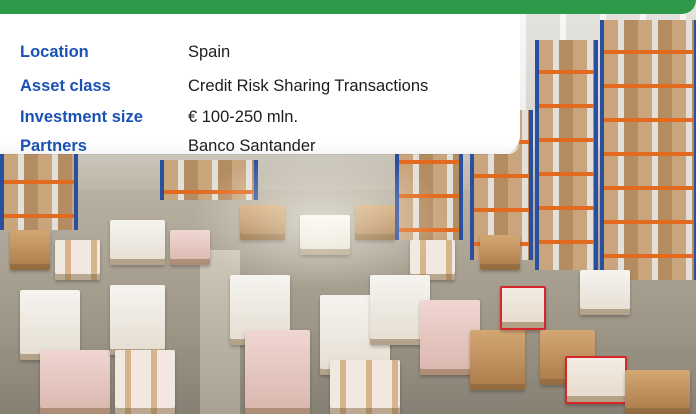  Describe the element at coordinates (168, 146) in the screenshot. I see `detail-row-partners: Partners Banco Santander` at that location.